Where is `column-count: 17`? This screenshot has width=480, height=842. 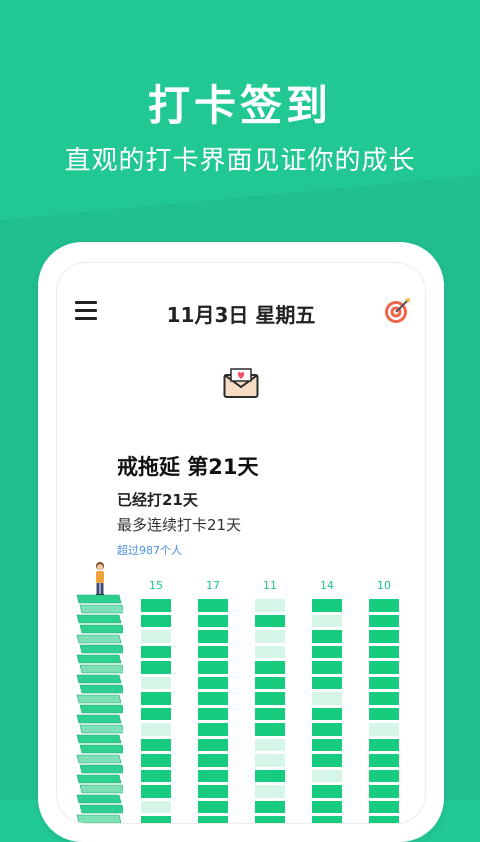 column-count: 17 is located at coordinates (213, 585).